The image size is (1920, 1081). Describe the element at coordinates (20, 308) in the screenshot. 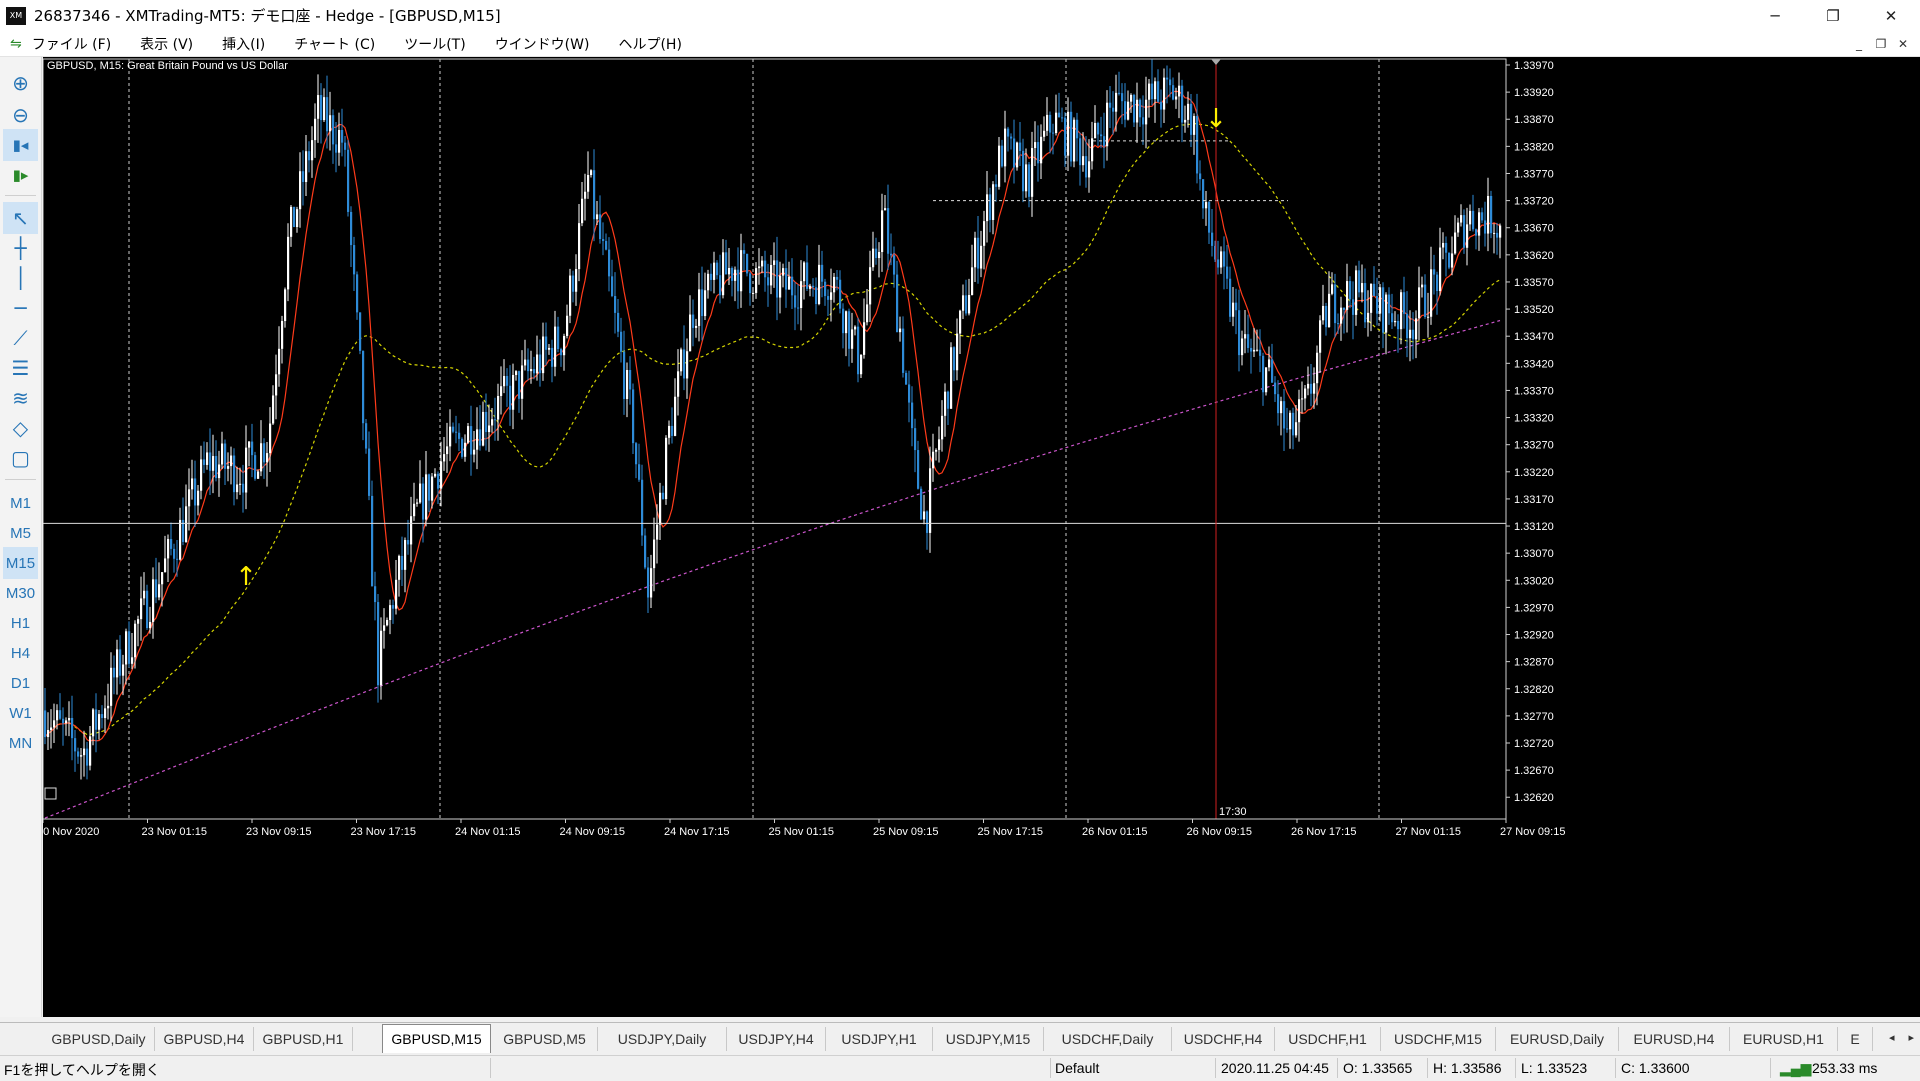

I see `horizontal-line-icon: ─` at that location.